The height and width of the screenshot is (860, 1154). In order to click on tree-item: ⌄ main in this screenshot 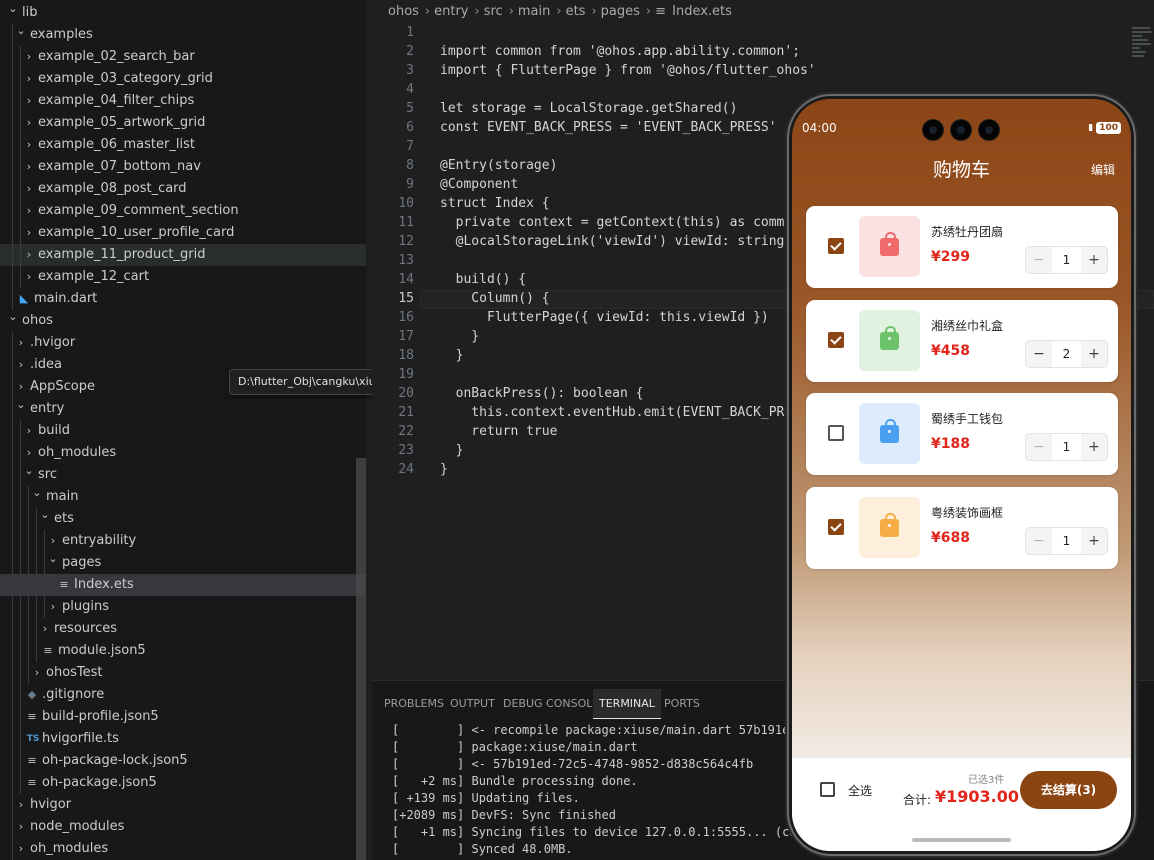, I will do `click(183, 497)`.